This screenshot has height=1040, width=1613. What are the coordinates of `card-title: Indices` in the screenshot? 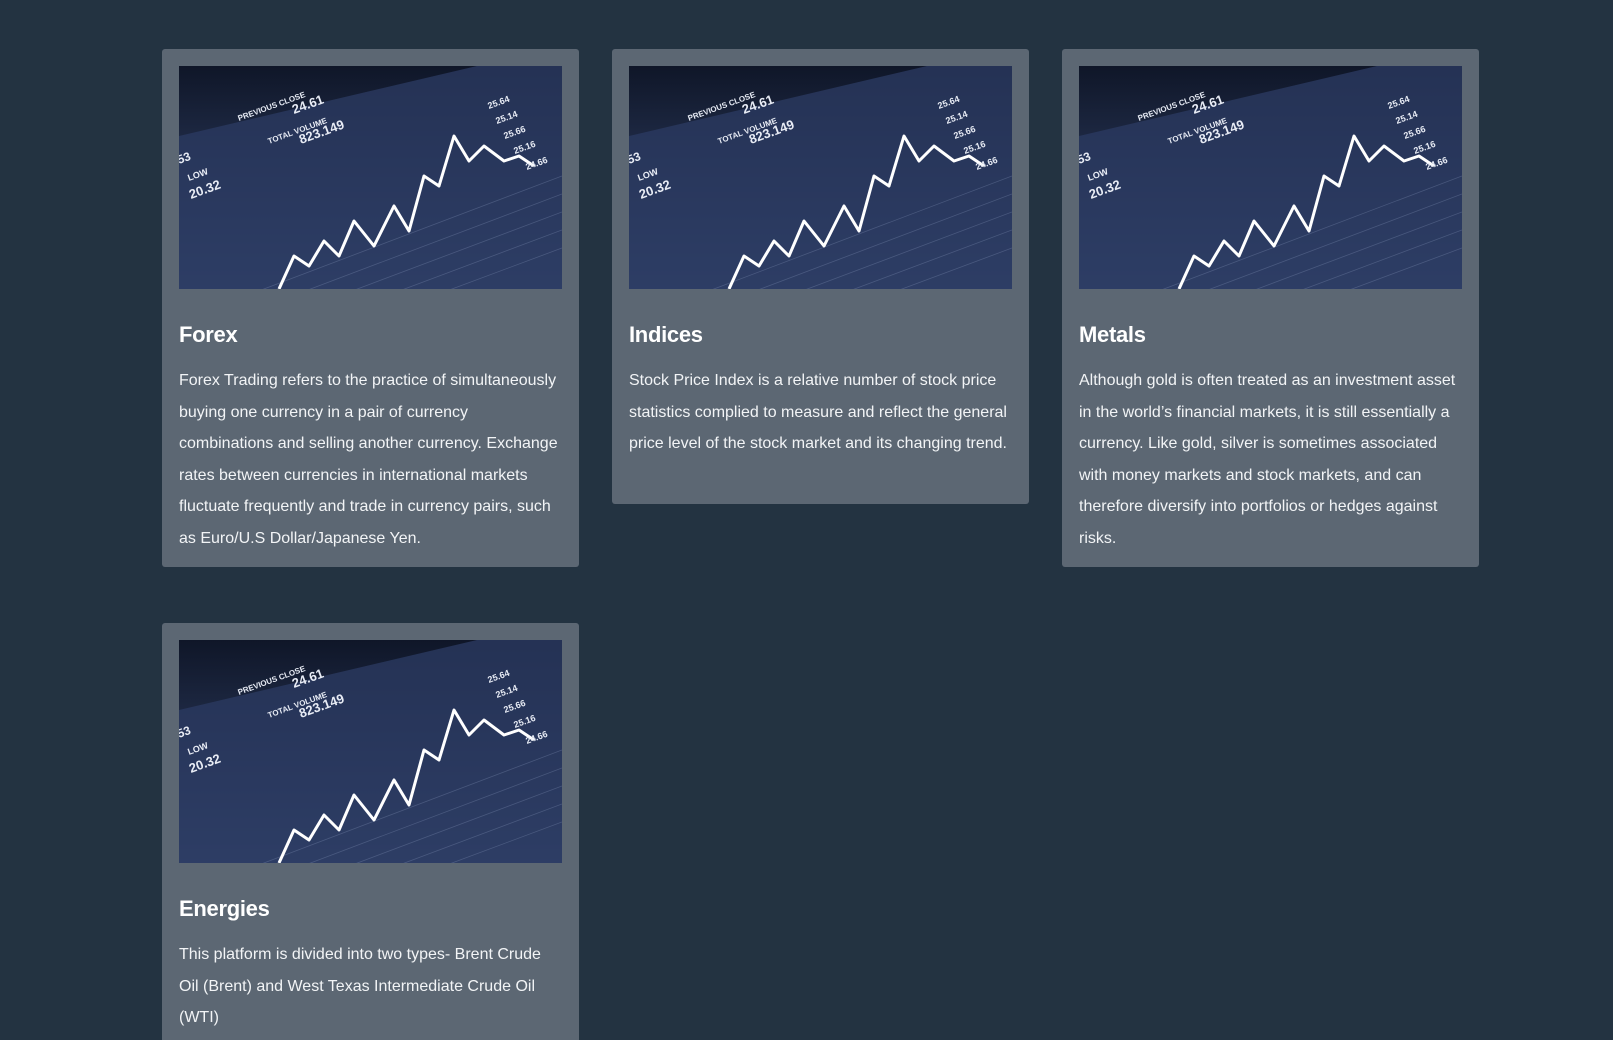 It's located at (666, 334).